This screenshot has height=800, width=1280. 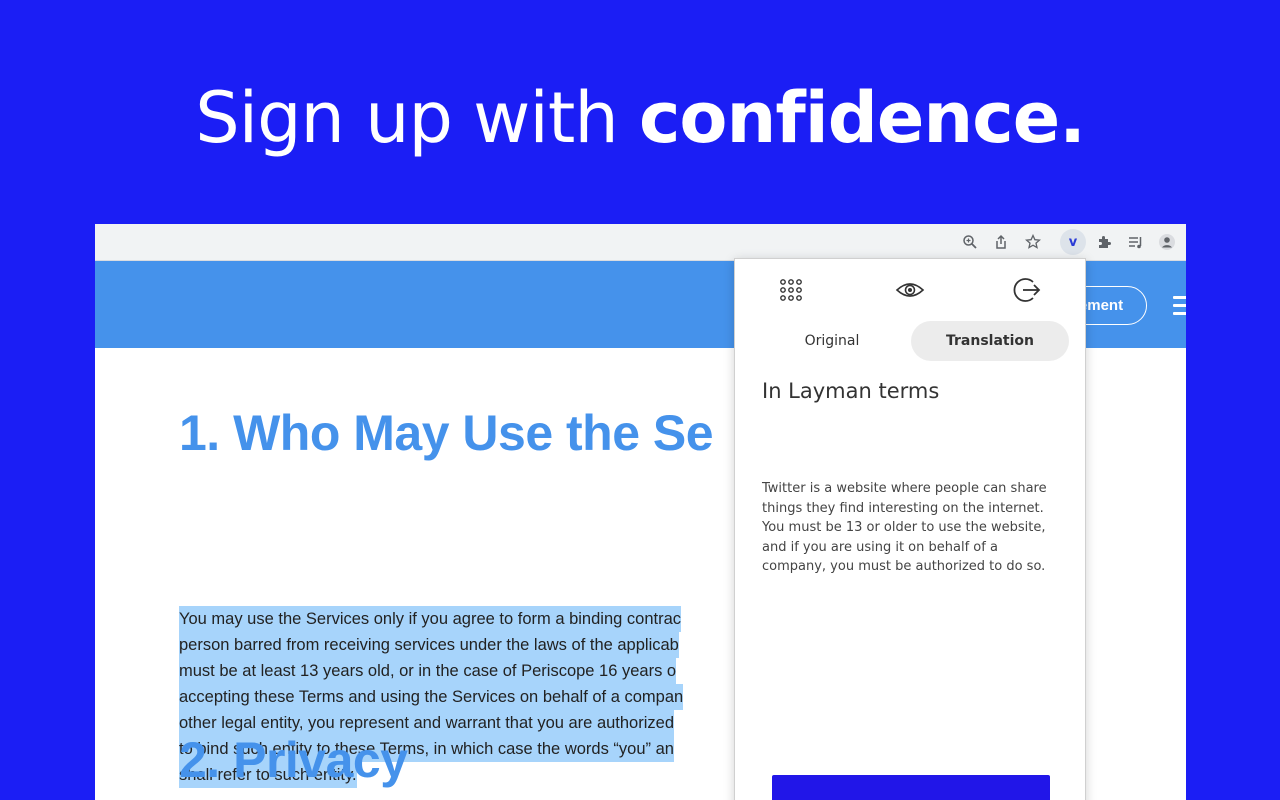 I want to click on extension-logo-icon: ⅴ, so click(x=1073, y=242).